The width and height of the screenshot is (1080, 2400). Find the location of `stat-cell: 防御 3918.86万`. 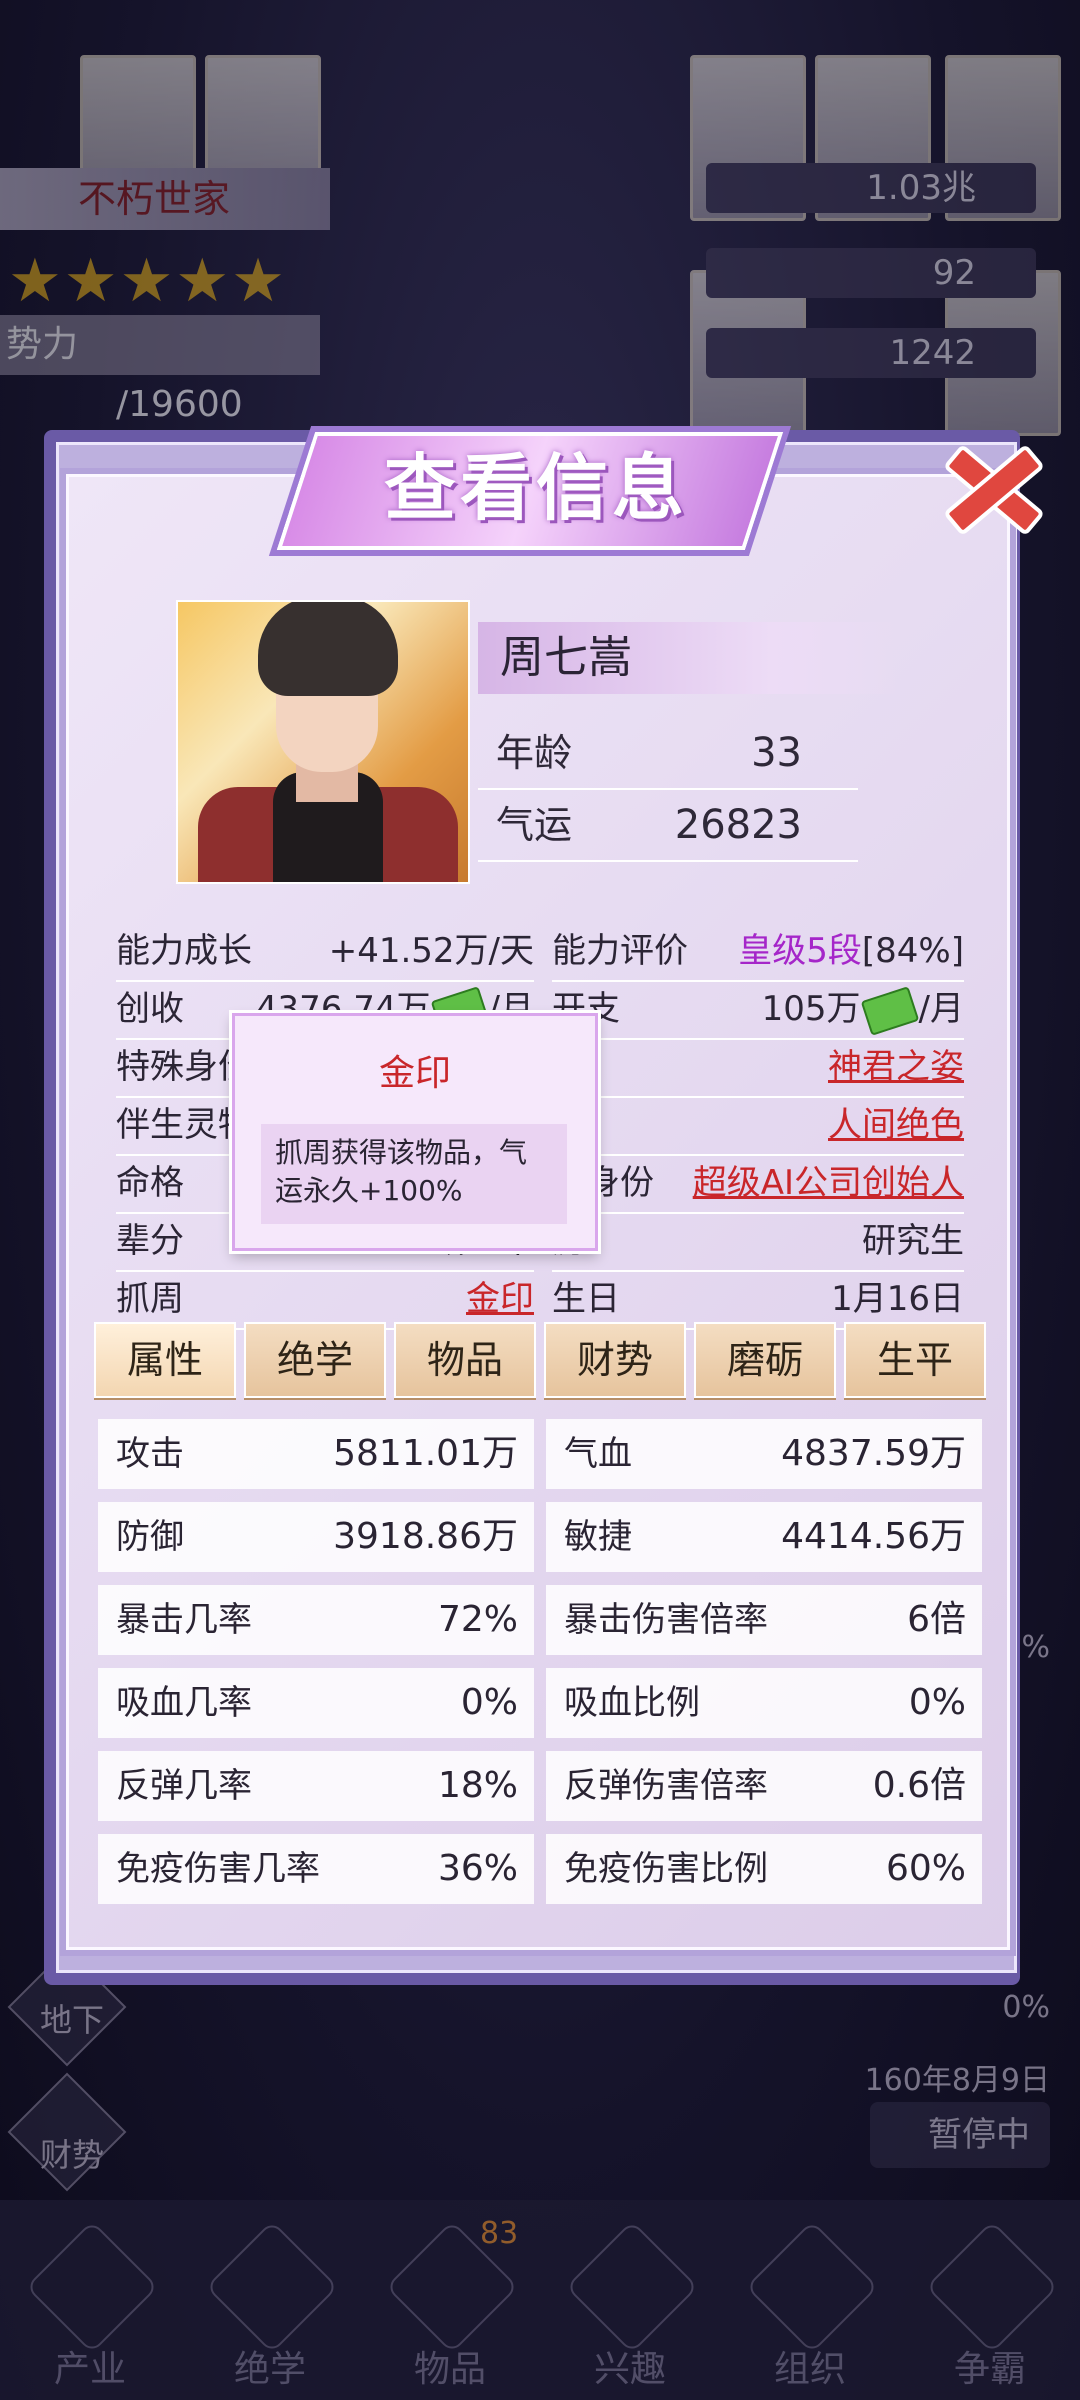

stat-cell: 防御 3918.86万 is located at coordinates (316, 1537).